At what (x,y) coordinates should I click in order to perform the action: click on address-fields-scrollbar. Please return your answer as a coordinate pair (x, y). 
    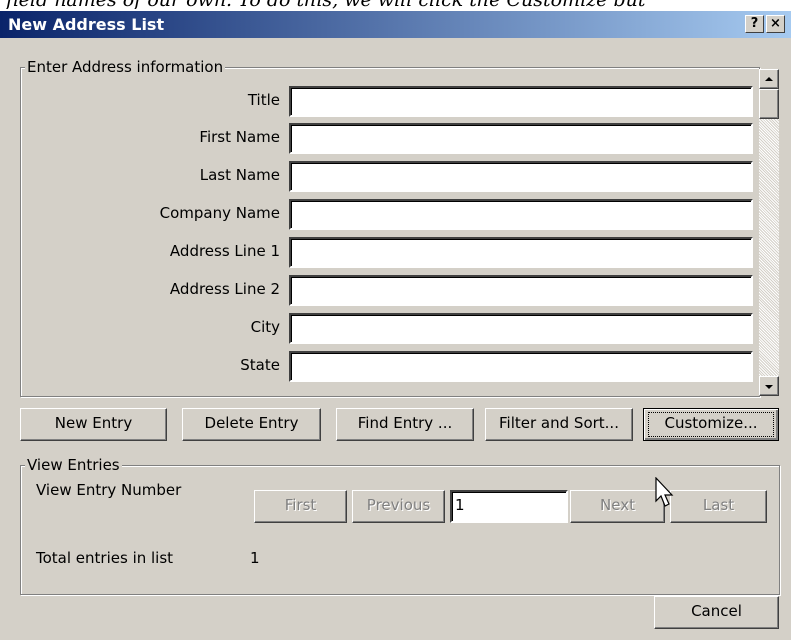
    Looking at the image, I should click on (769, 232).